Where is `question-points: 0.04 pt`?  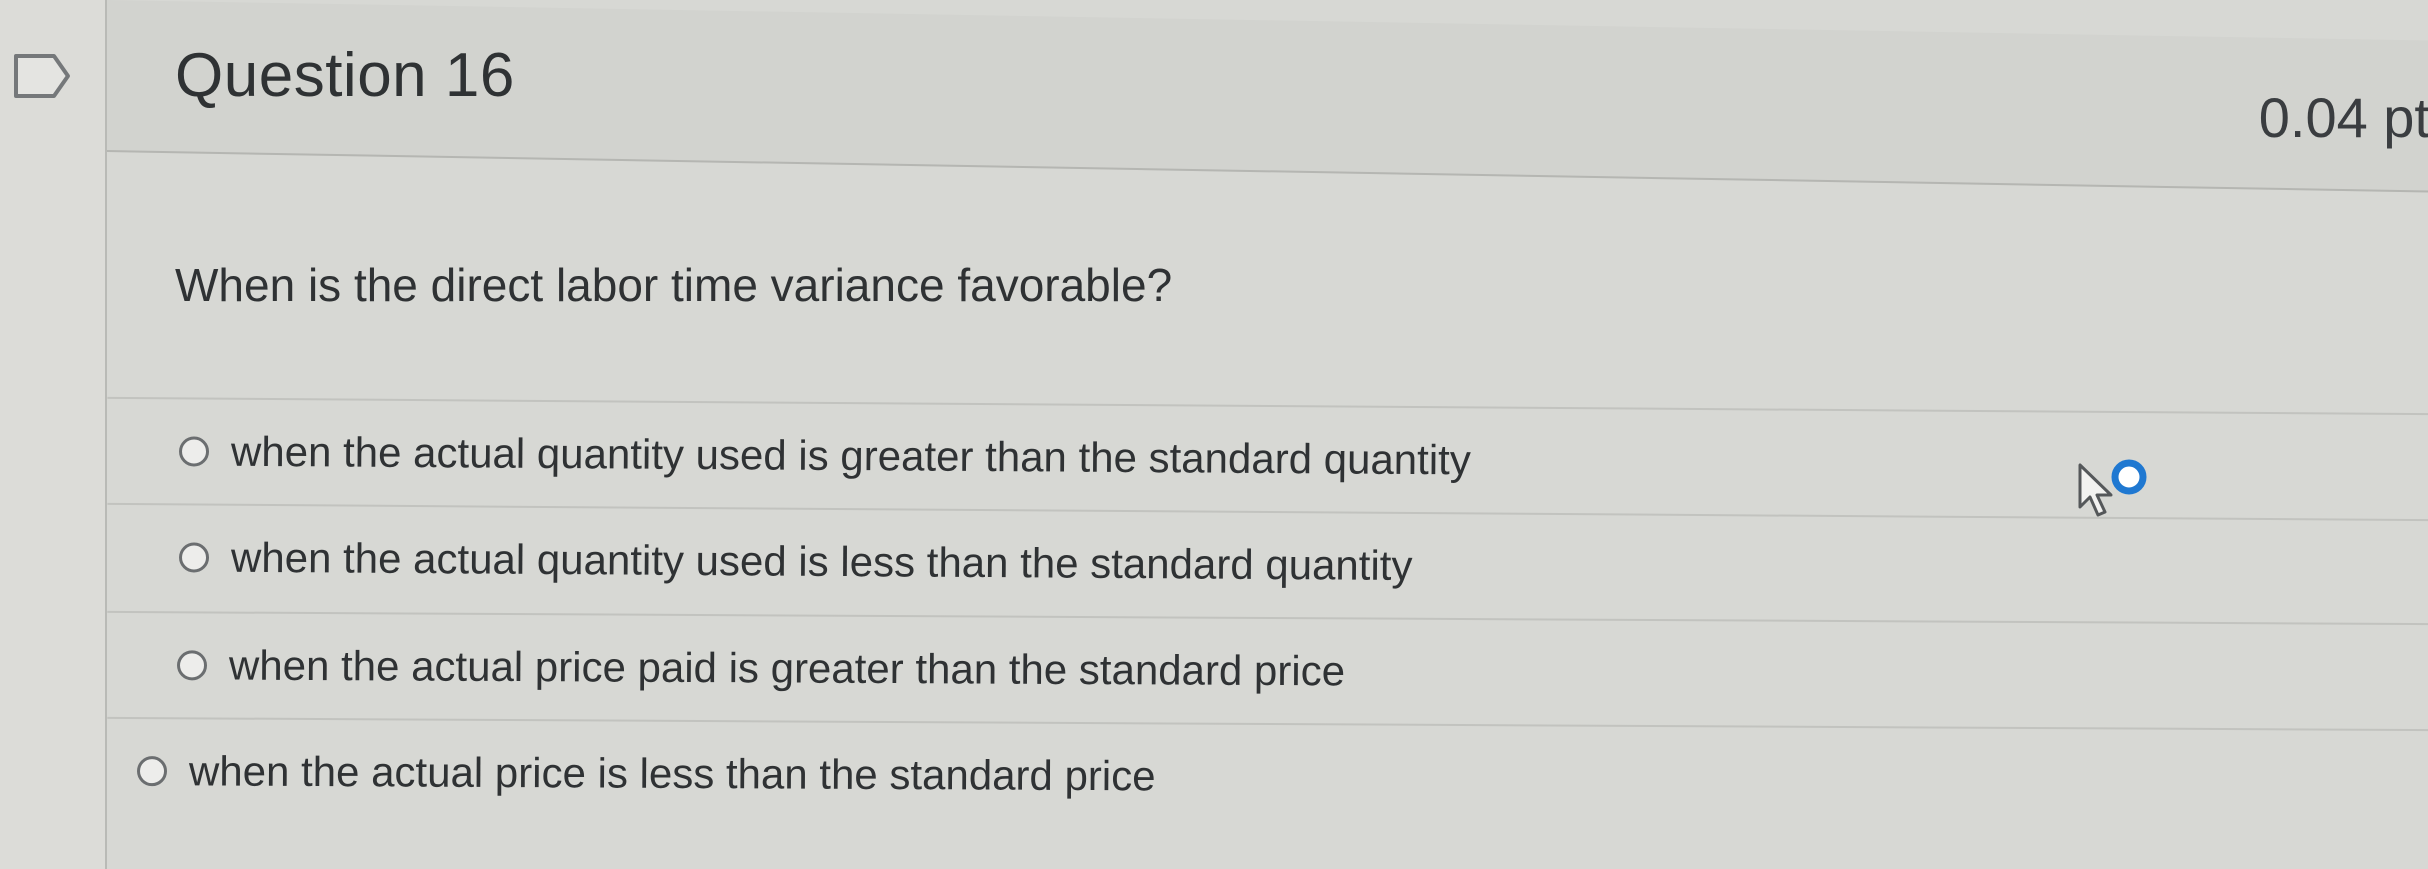 question-points: 0.04 pt is located at coordinates (2343, 117).